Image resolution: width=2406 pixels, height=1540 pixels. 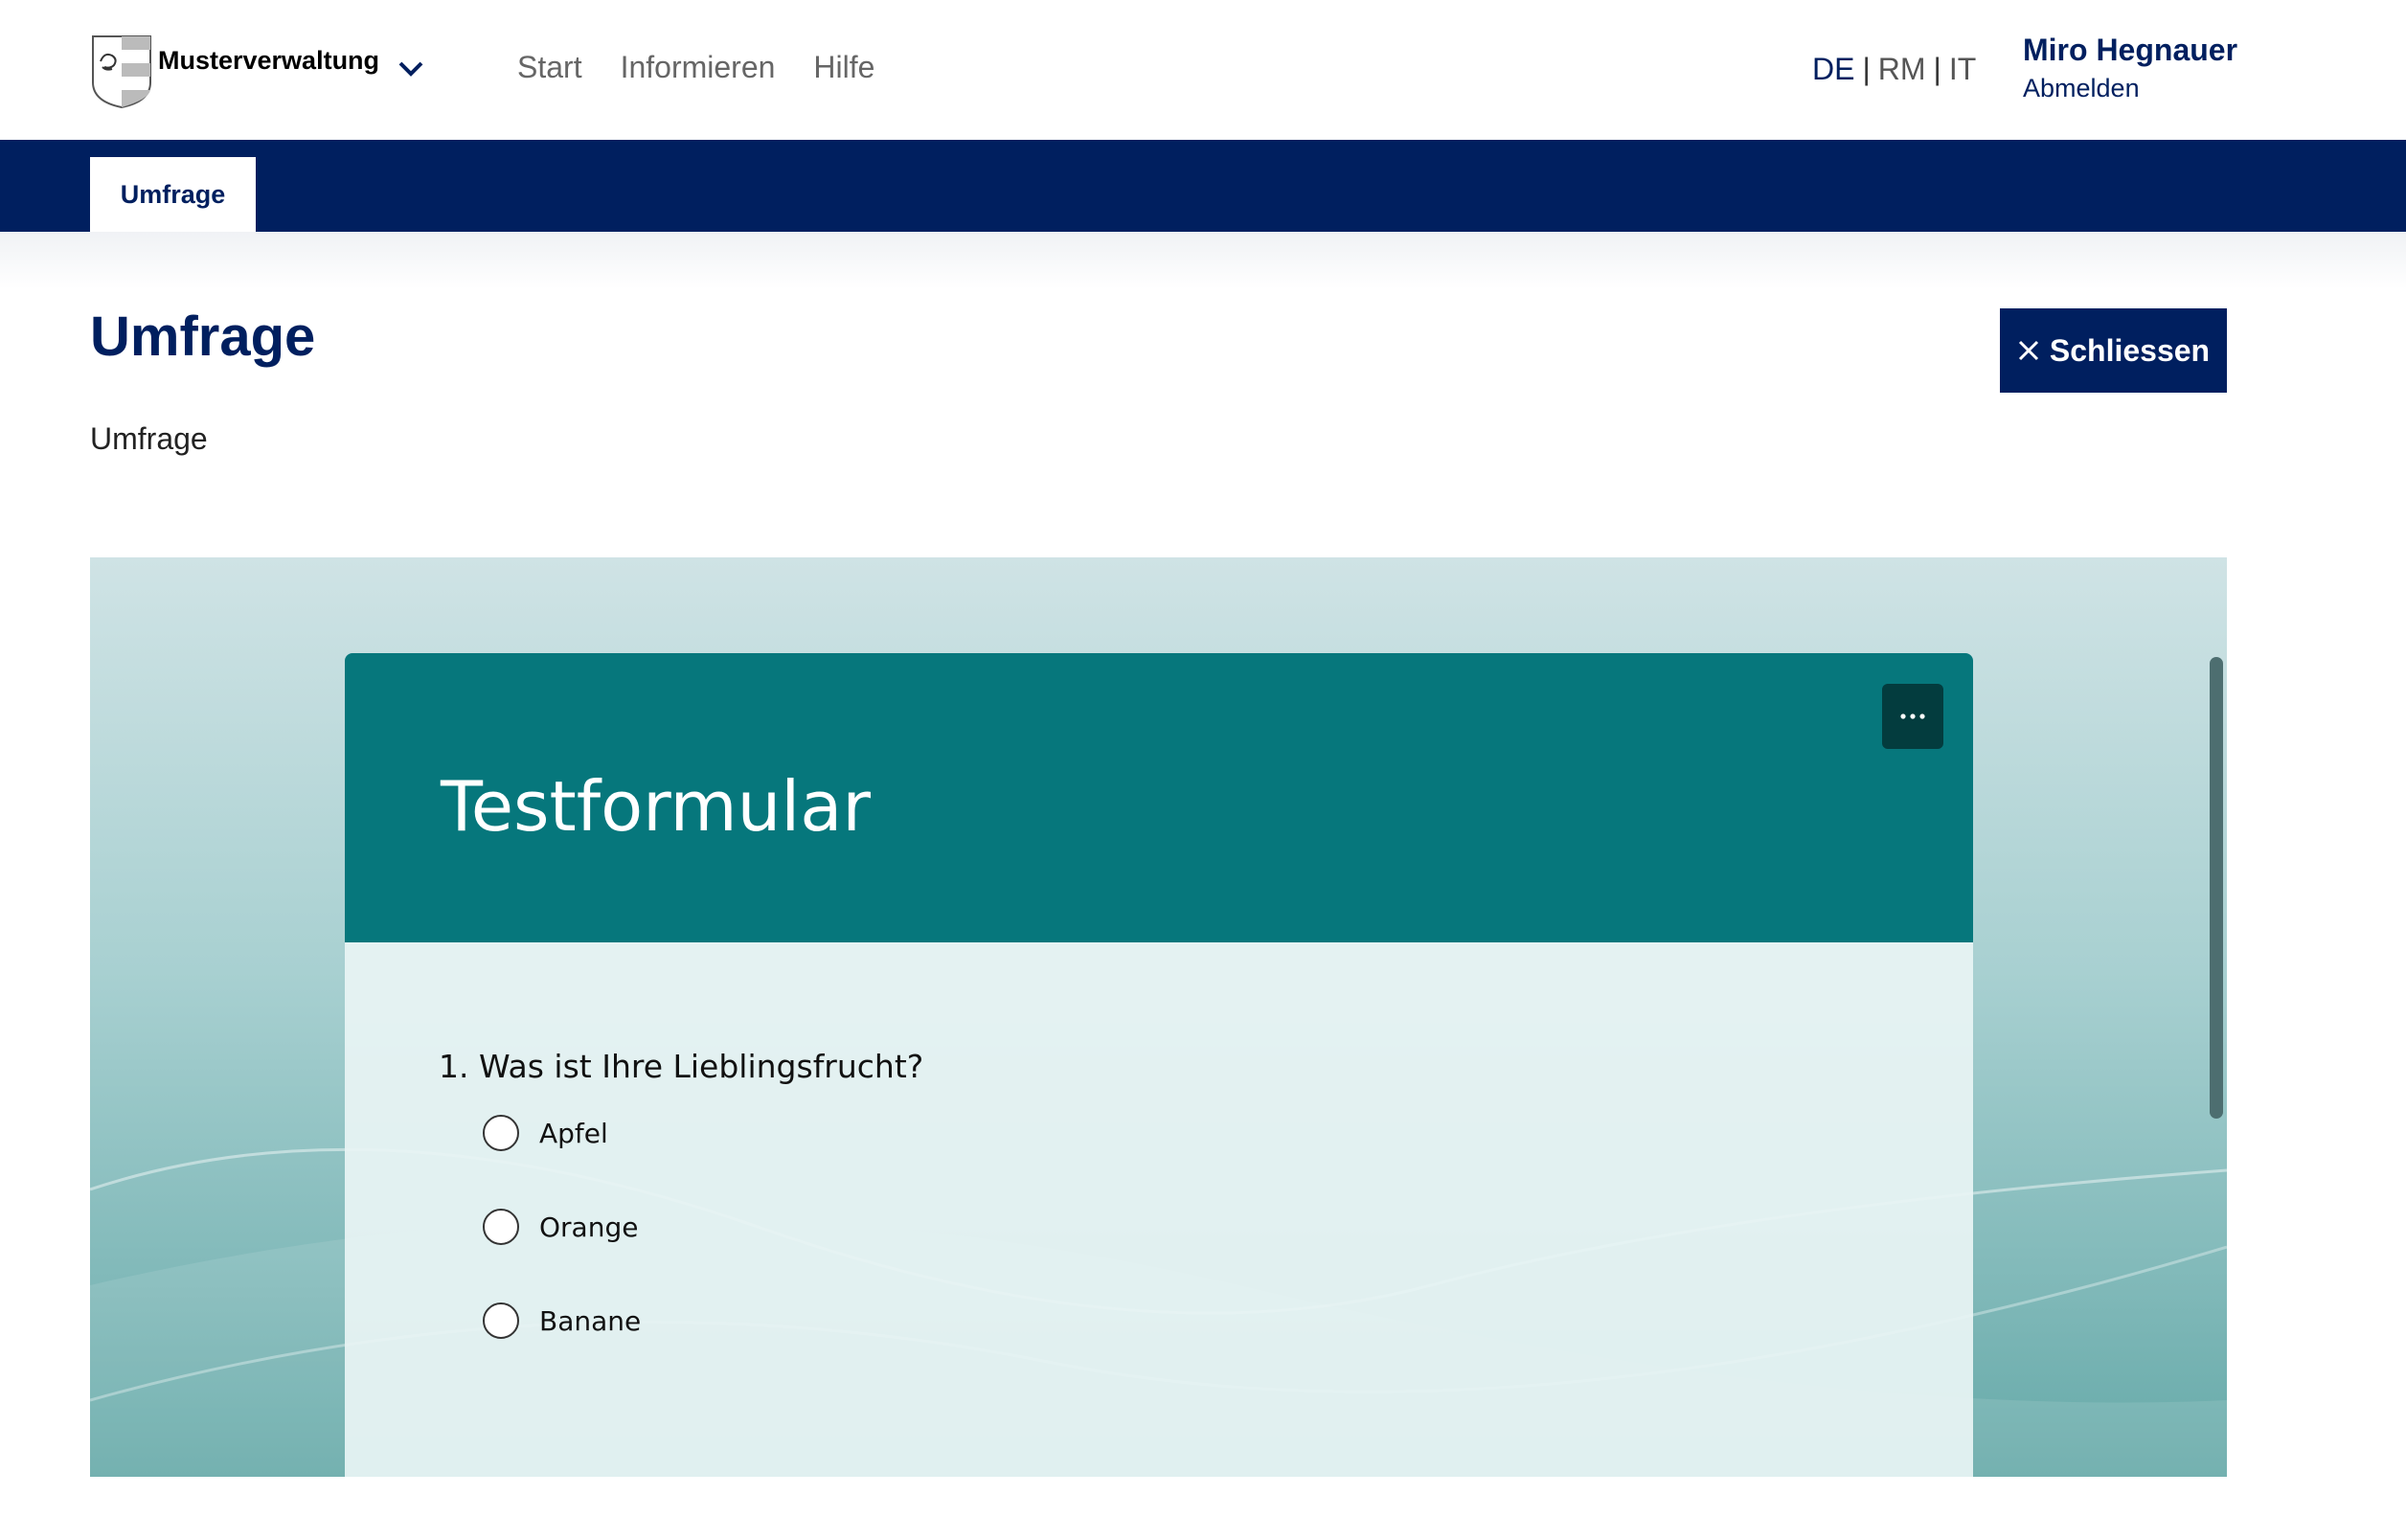 I want to click on main-nav: Start Informieren Hilfe, so click(x=695, y=67).